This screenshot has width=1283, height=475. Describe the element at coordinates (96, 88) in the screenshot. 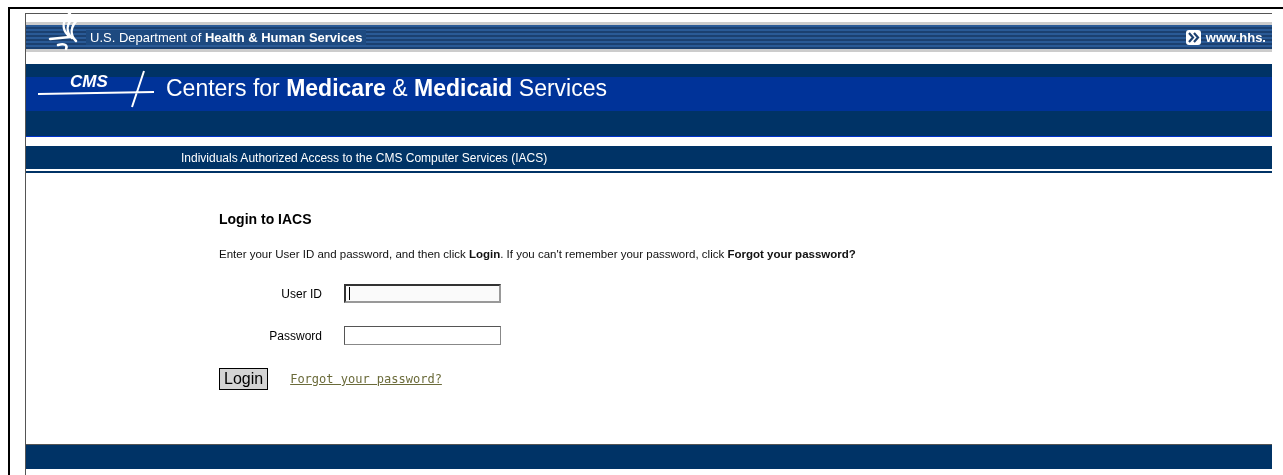

I see `cms-logo: CMS` at that location.